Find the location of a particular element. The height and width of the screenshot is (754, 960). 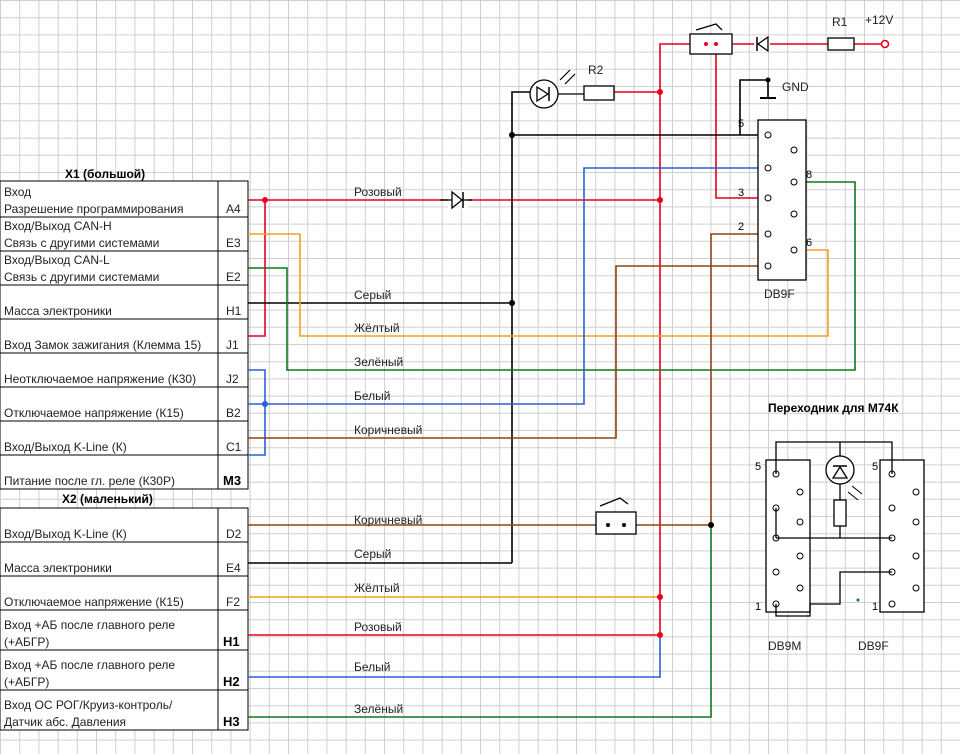

wire-label-pink-2: Розовый is located at coordinates (378, 627).